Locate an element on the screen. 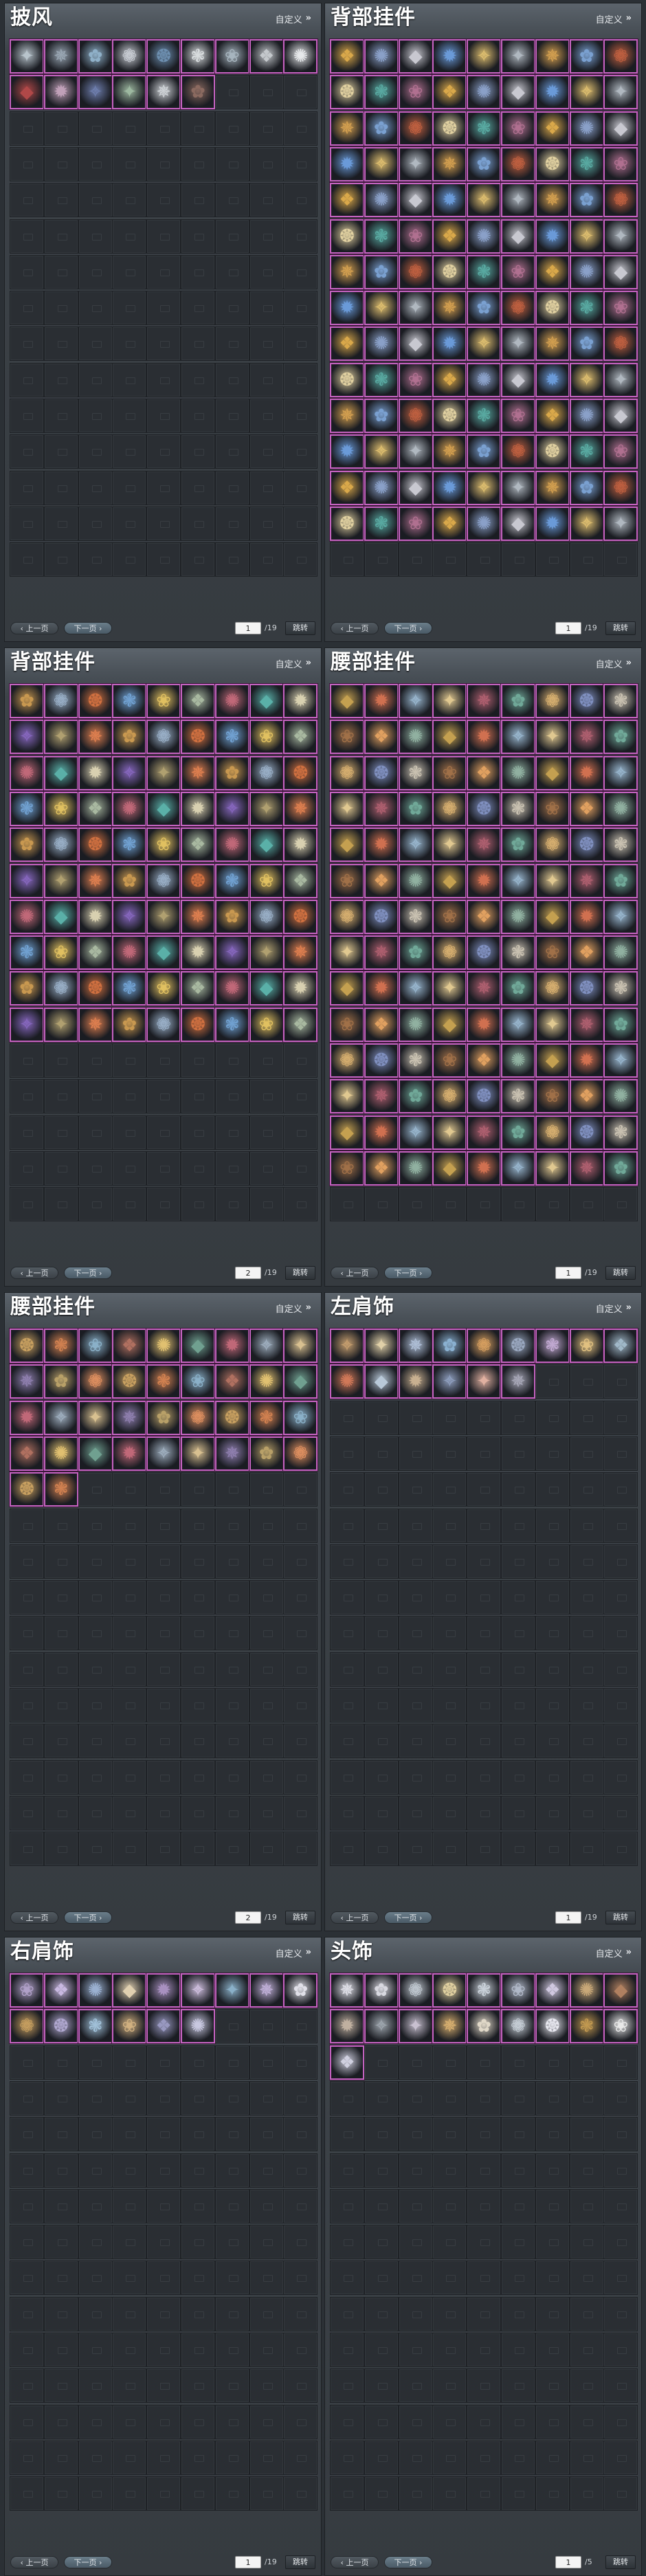  prev-page-button: ‹ 上一页 is located at coordinates (34, 1273).